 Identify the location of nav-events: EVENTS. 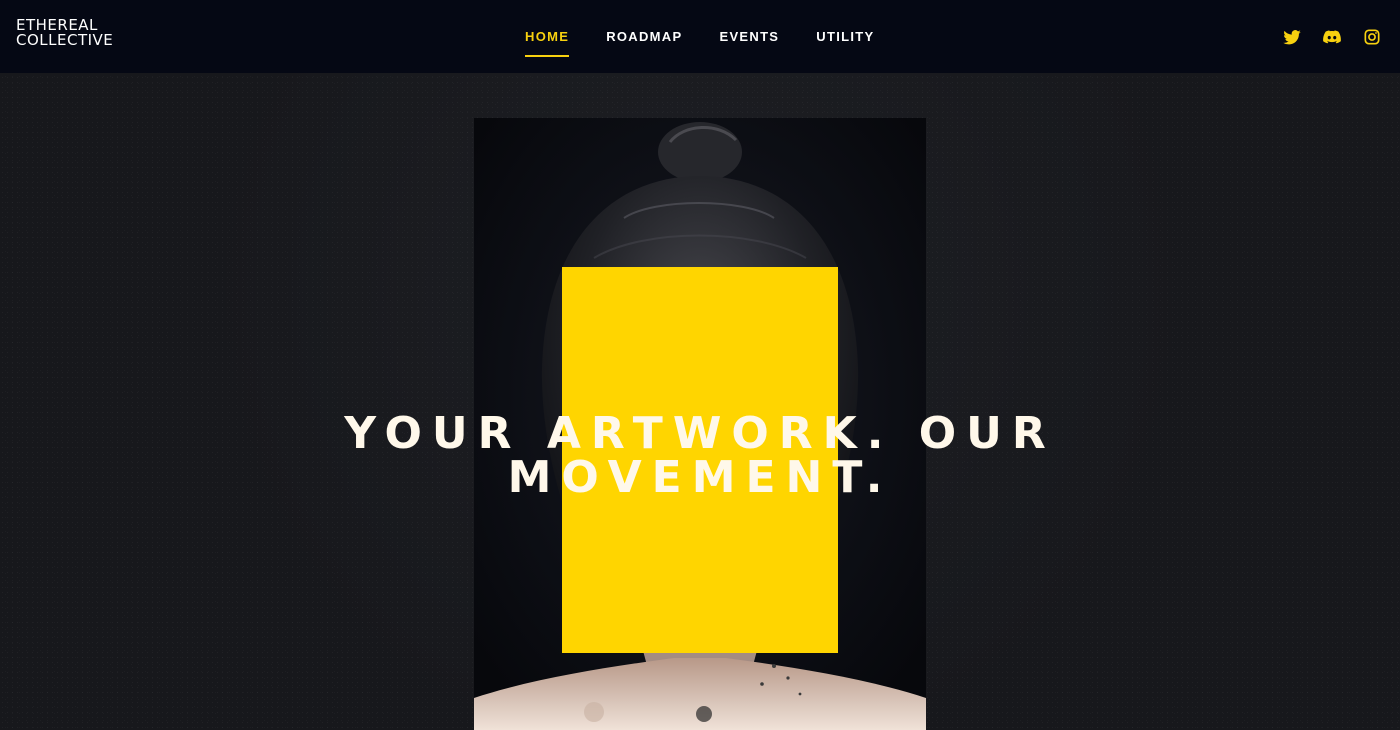
(749, 36).